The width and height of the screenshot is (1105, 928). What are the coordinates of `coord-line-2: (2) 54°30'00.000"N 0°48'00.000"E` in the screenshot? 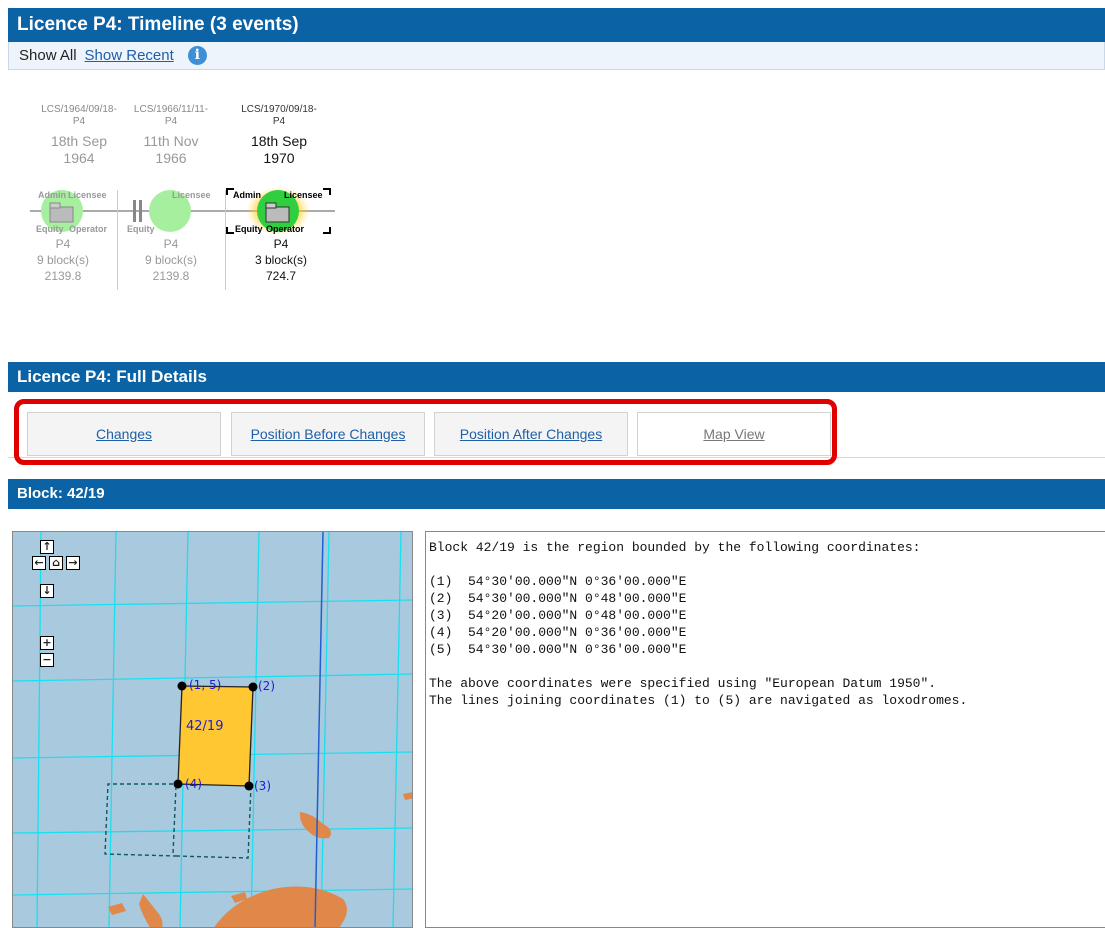 It's located at (558, 598).